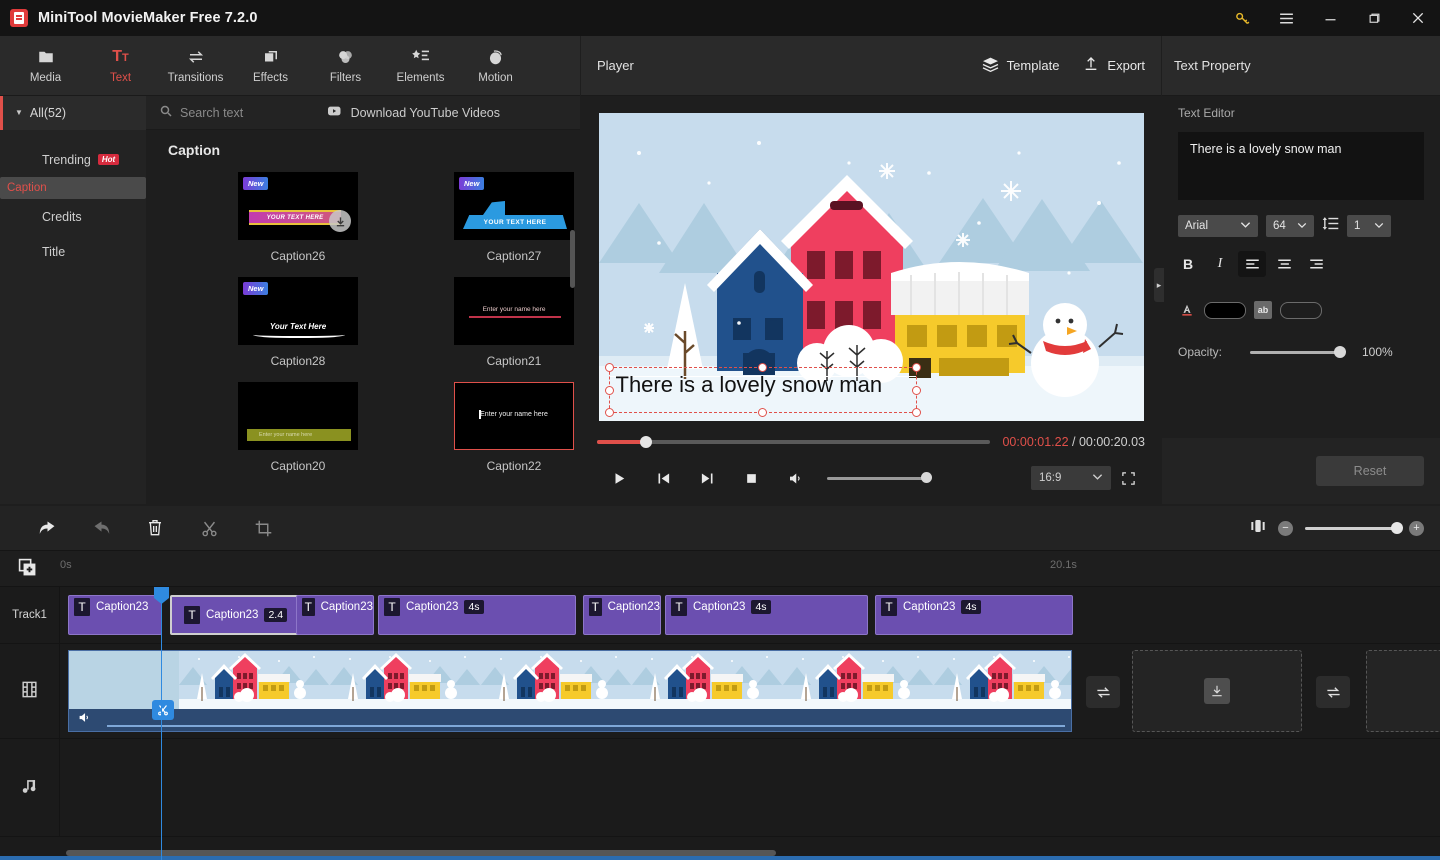  What do you see at coordinates (707, 478) in the screenshot?
I see `next-frame-icon` at bounding box center [707, 478].